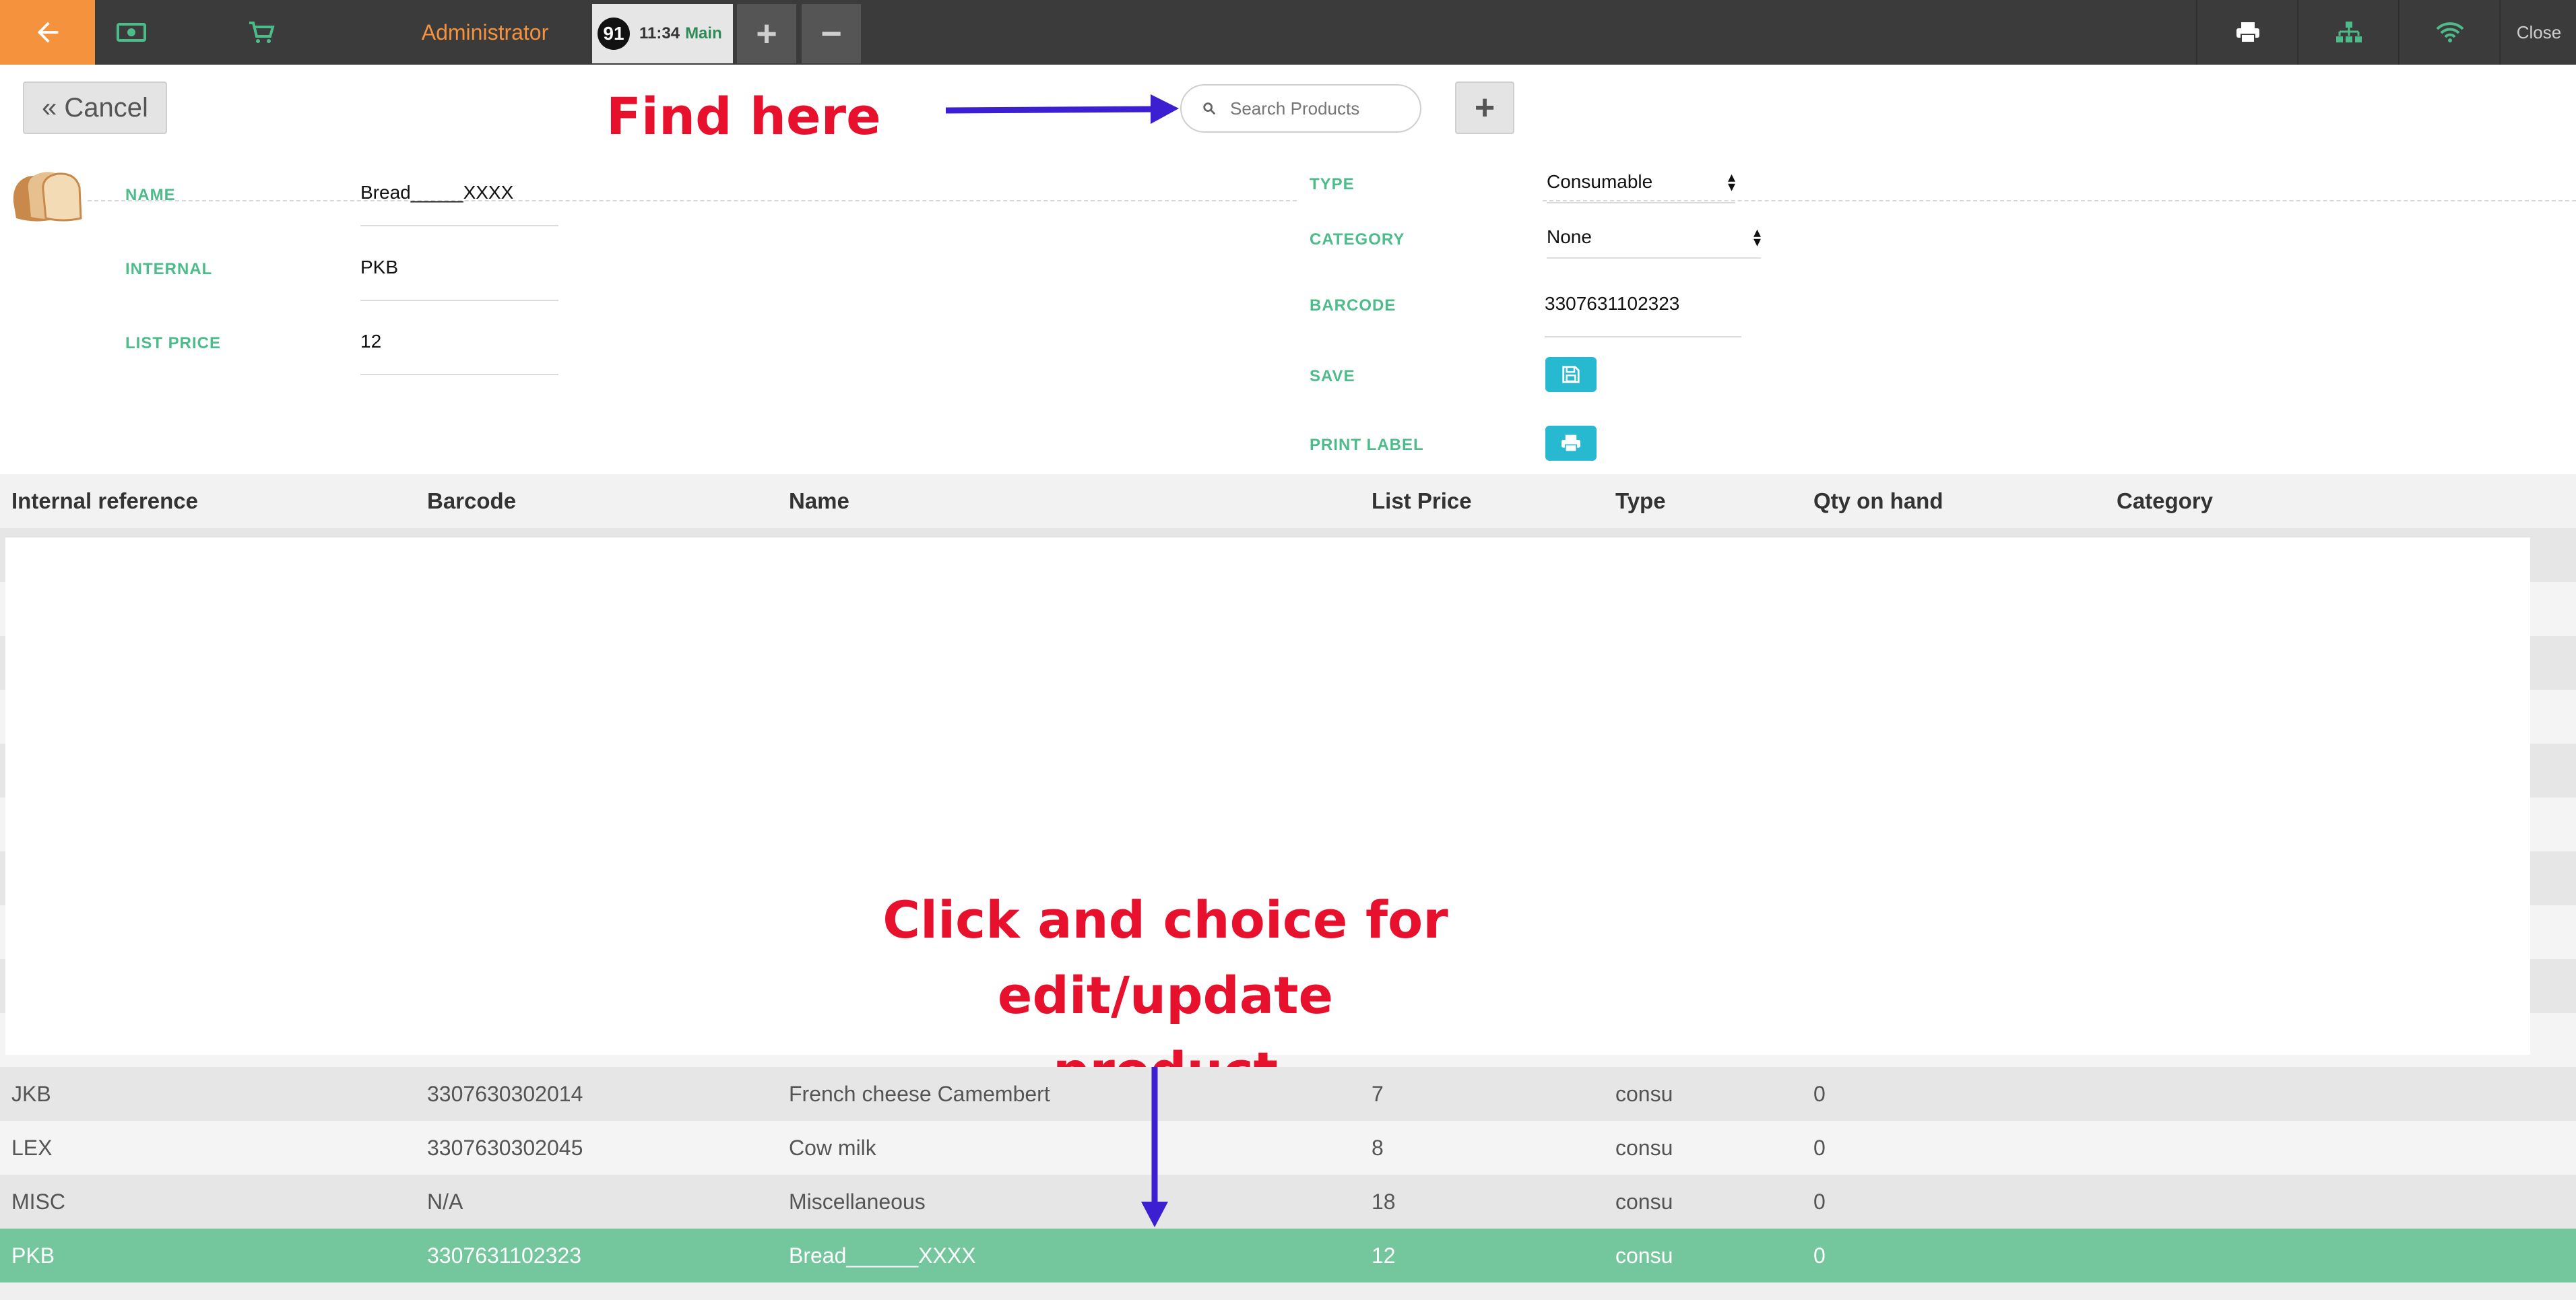 The image size is (2576, 1300). I want to click on annotation-find-here: Find here, so click(743, 116).